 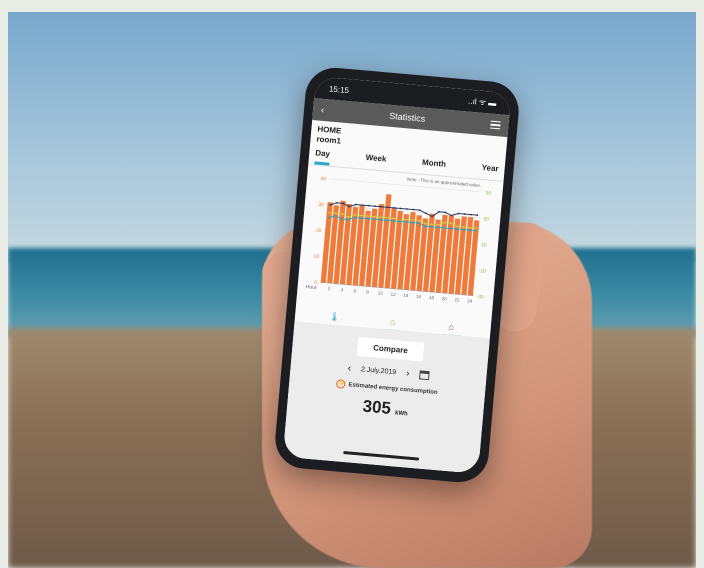 I want to click on x-tick-label: 14, so click(x=406, y=295).